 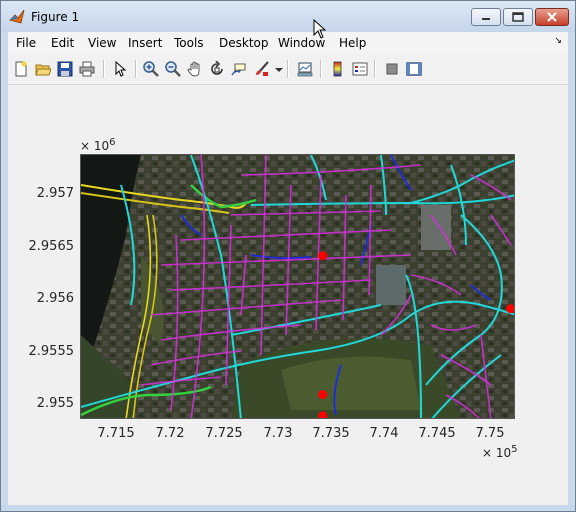 What do you see at coordinates (51, 246) in the screenshot?
I see `y-tick-label: 2.9565` at bounding box center [51, 246].